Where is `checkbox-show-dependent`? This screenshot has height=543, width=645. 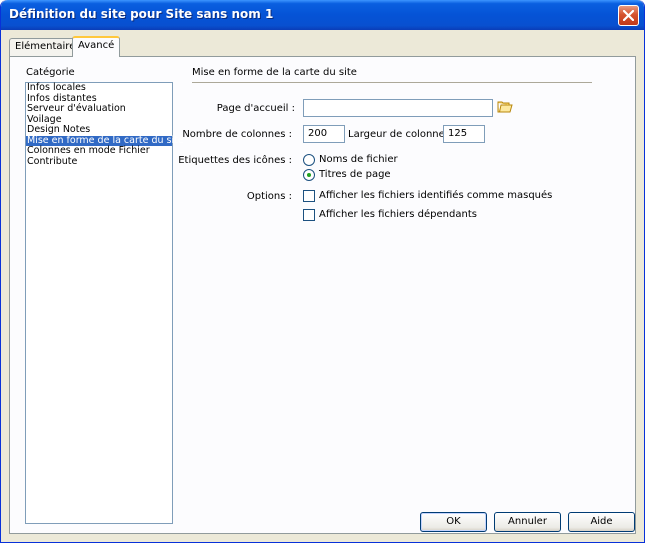 checkbox-show-dependent is located at coordinates (309, 215).